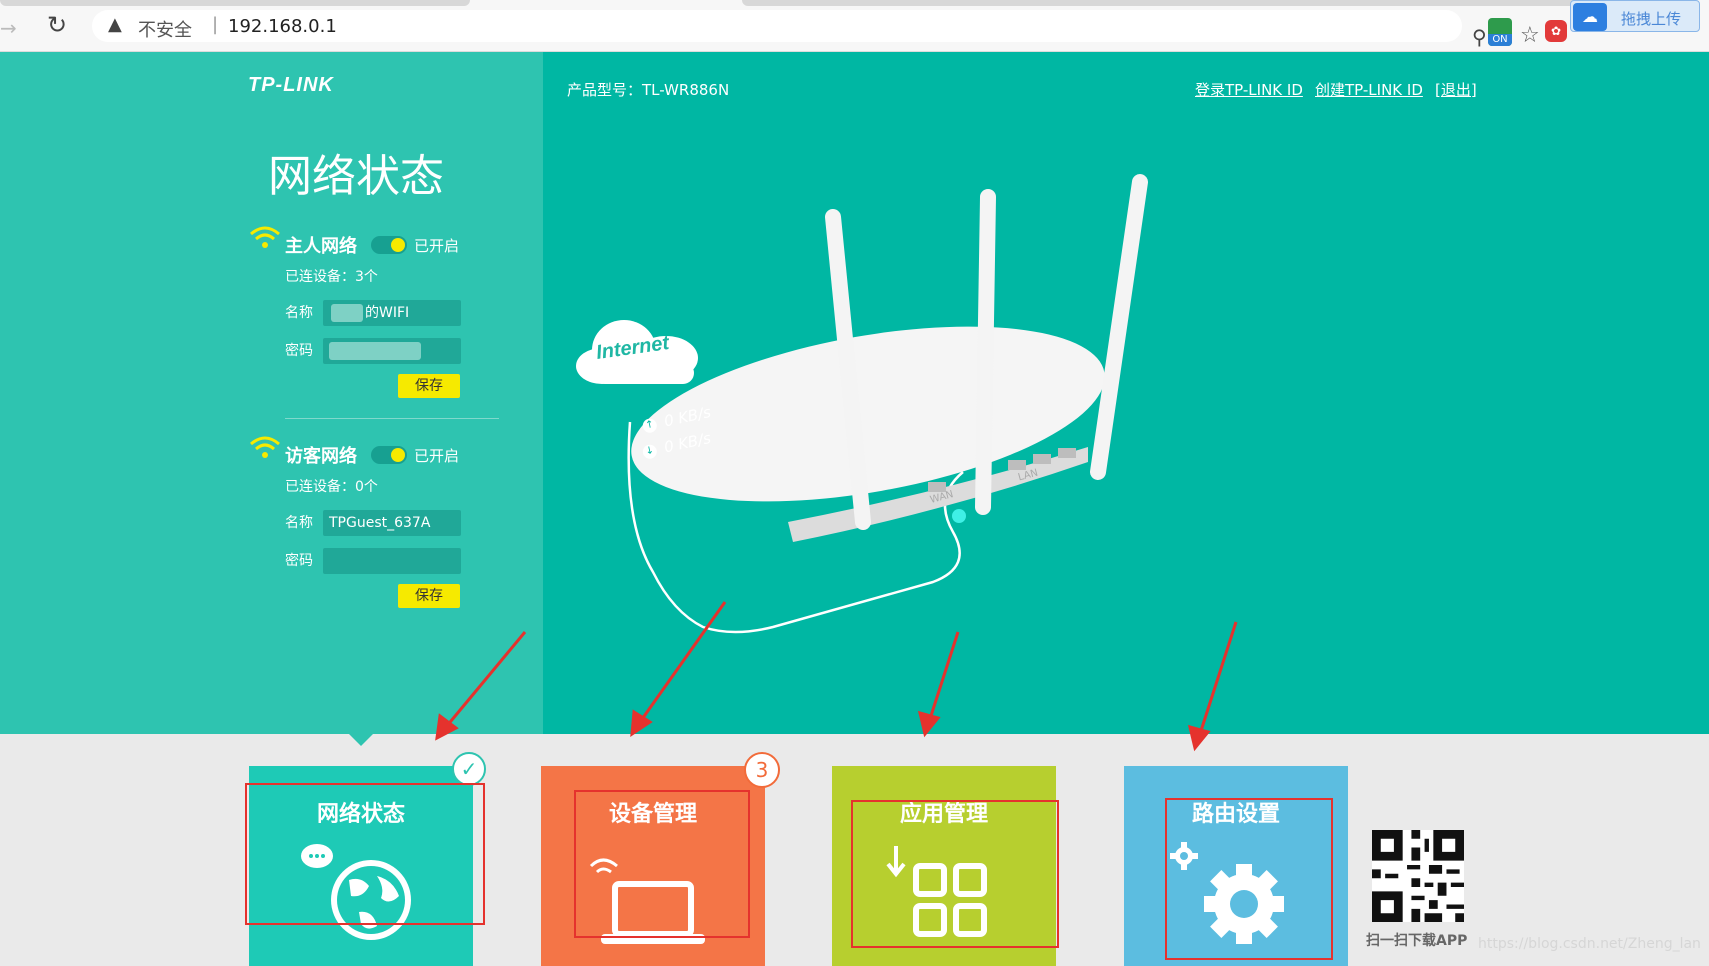 Image resolution: width=1709 pixels, height=966 pixels. Describe the element at coordinates (762, 770) in the screenshot. I see `device-count-badge: 3` at that location.